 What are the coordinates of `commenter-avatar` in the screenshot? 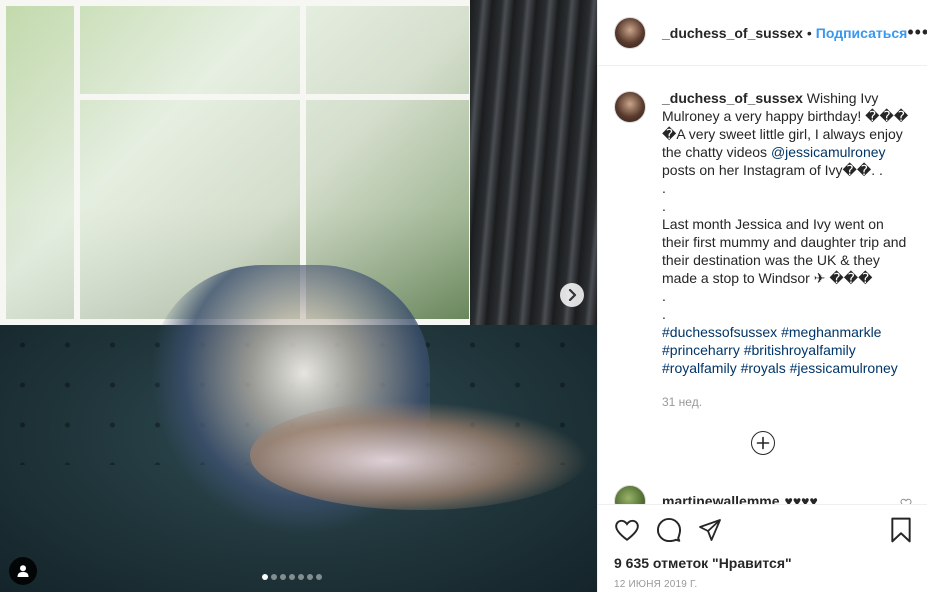 It's located at (630, 494).